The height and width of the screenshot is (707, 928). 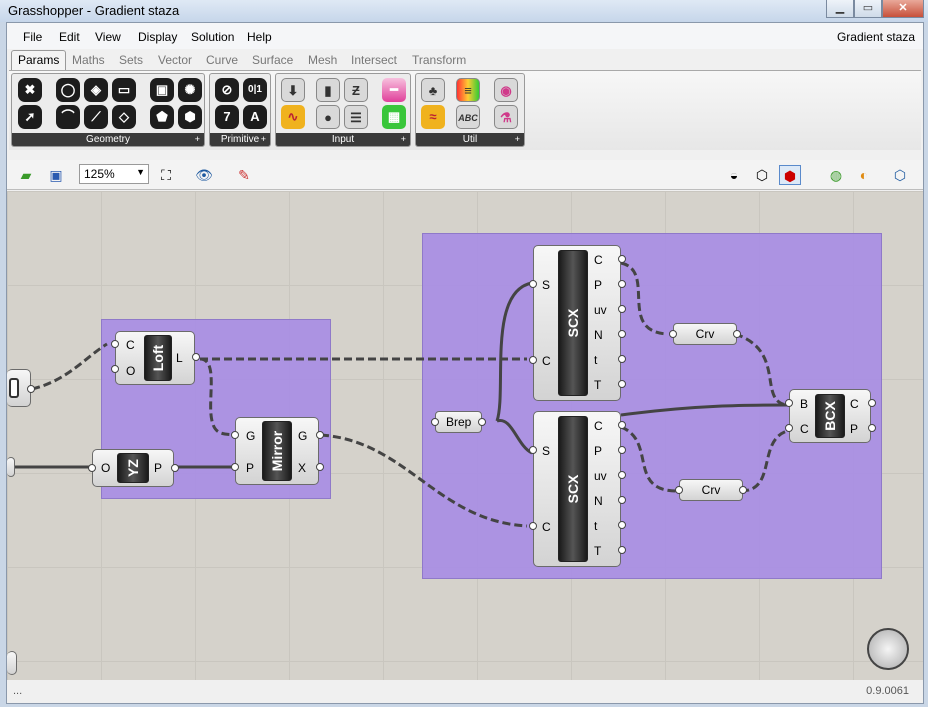 I want to click on box-icon: ▣, so click(x=162, y=90).